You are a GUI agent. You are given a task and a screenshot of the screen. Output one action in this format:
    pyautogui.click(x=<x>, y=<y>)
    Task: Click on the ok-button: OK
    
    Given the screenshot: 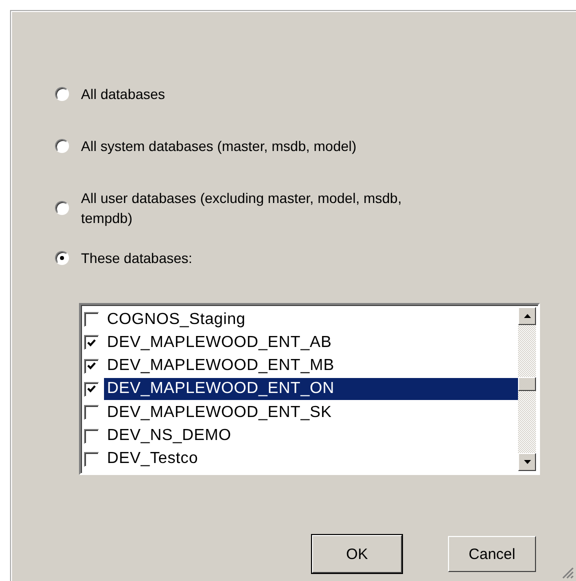 What is the action you would take?
    pyautogui.click(x=357, y=554)
    